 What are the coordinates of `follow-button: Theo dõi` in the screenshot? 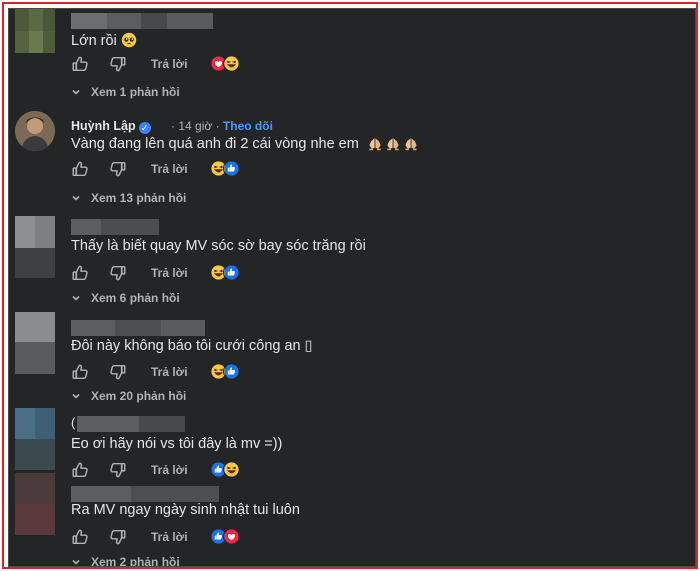 It's located at (248, 126).